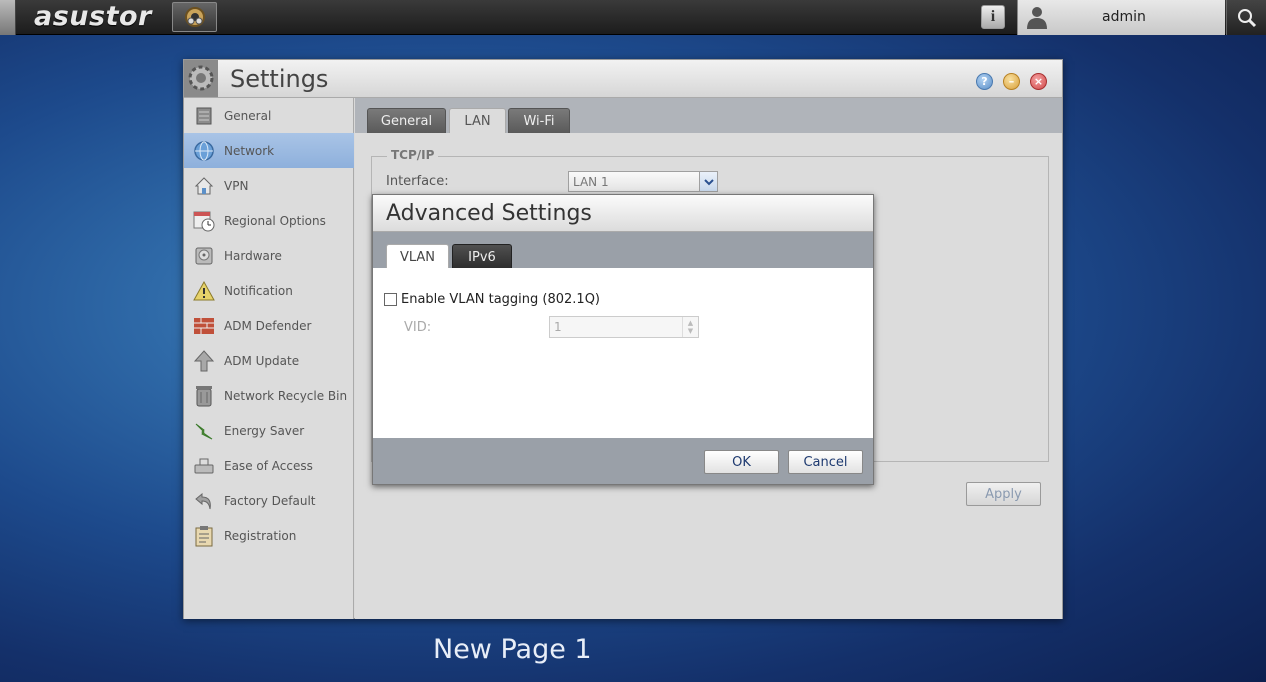 This screenshot has width=1266, height=682. I want to click on dialog-footer: OK Cancel, so click(623, 461).